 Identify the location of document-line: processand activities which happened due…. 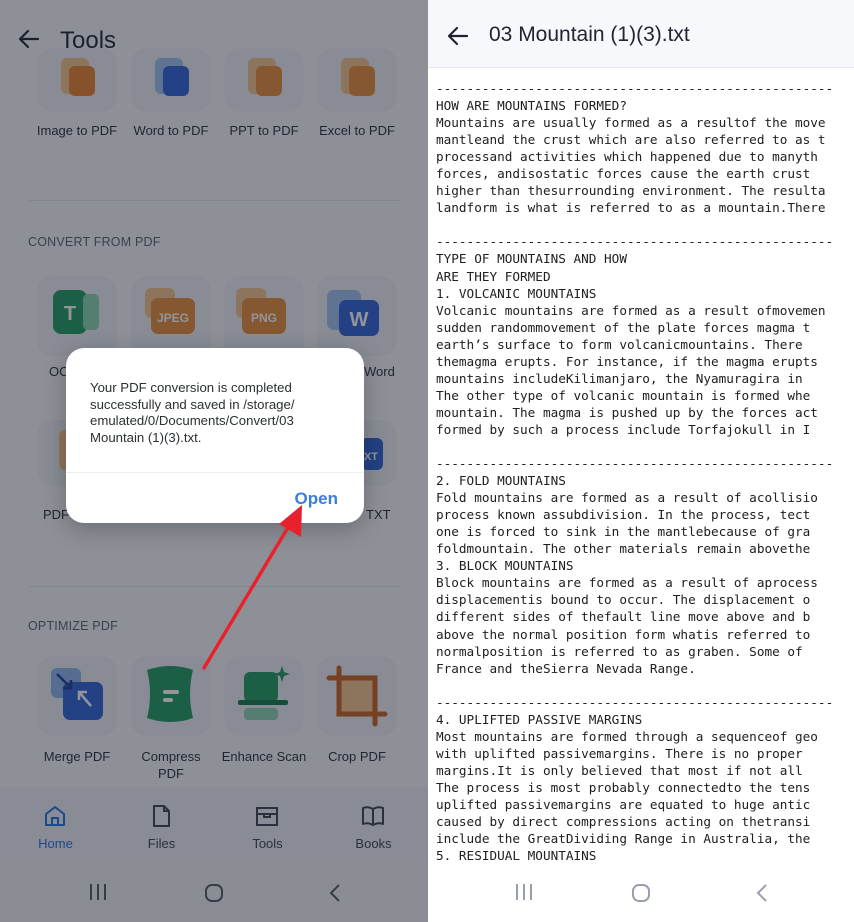
(627, 157).